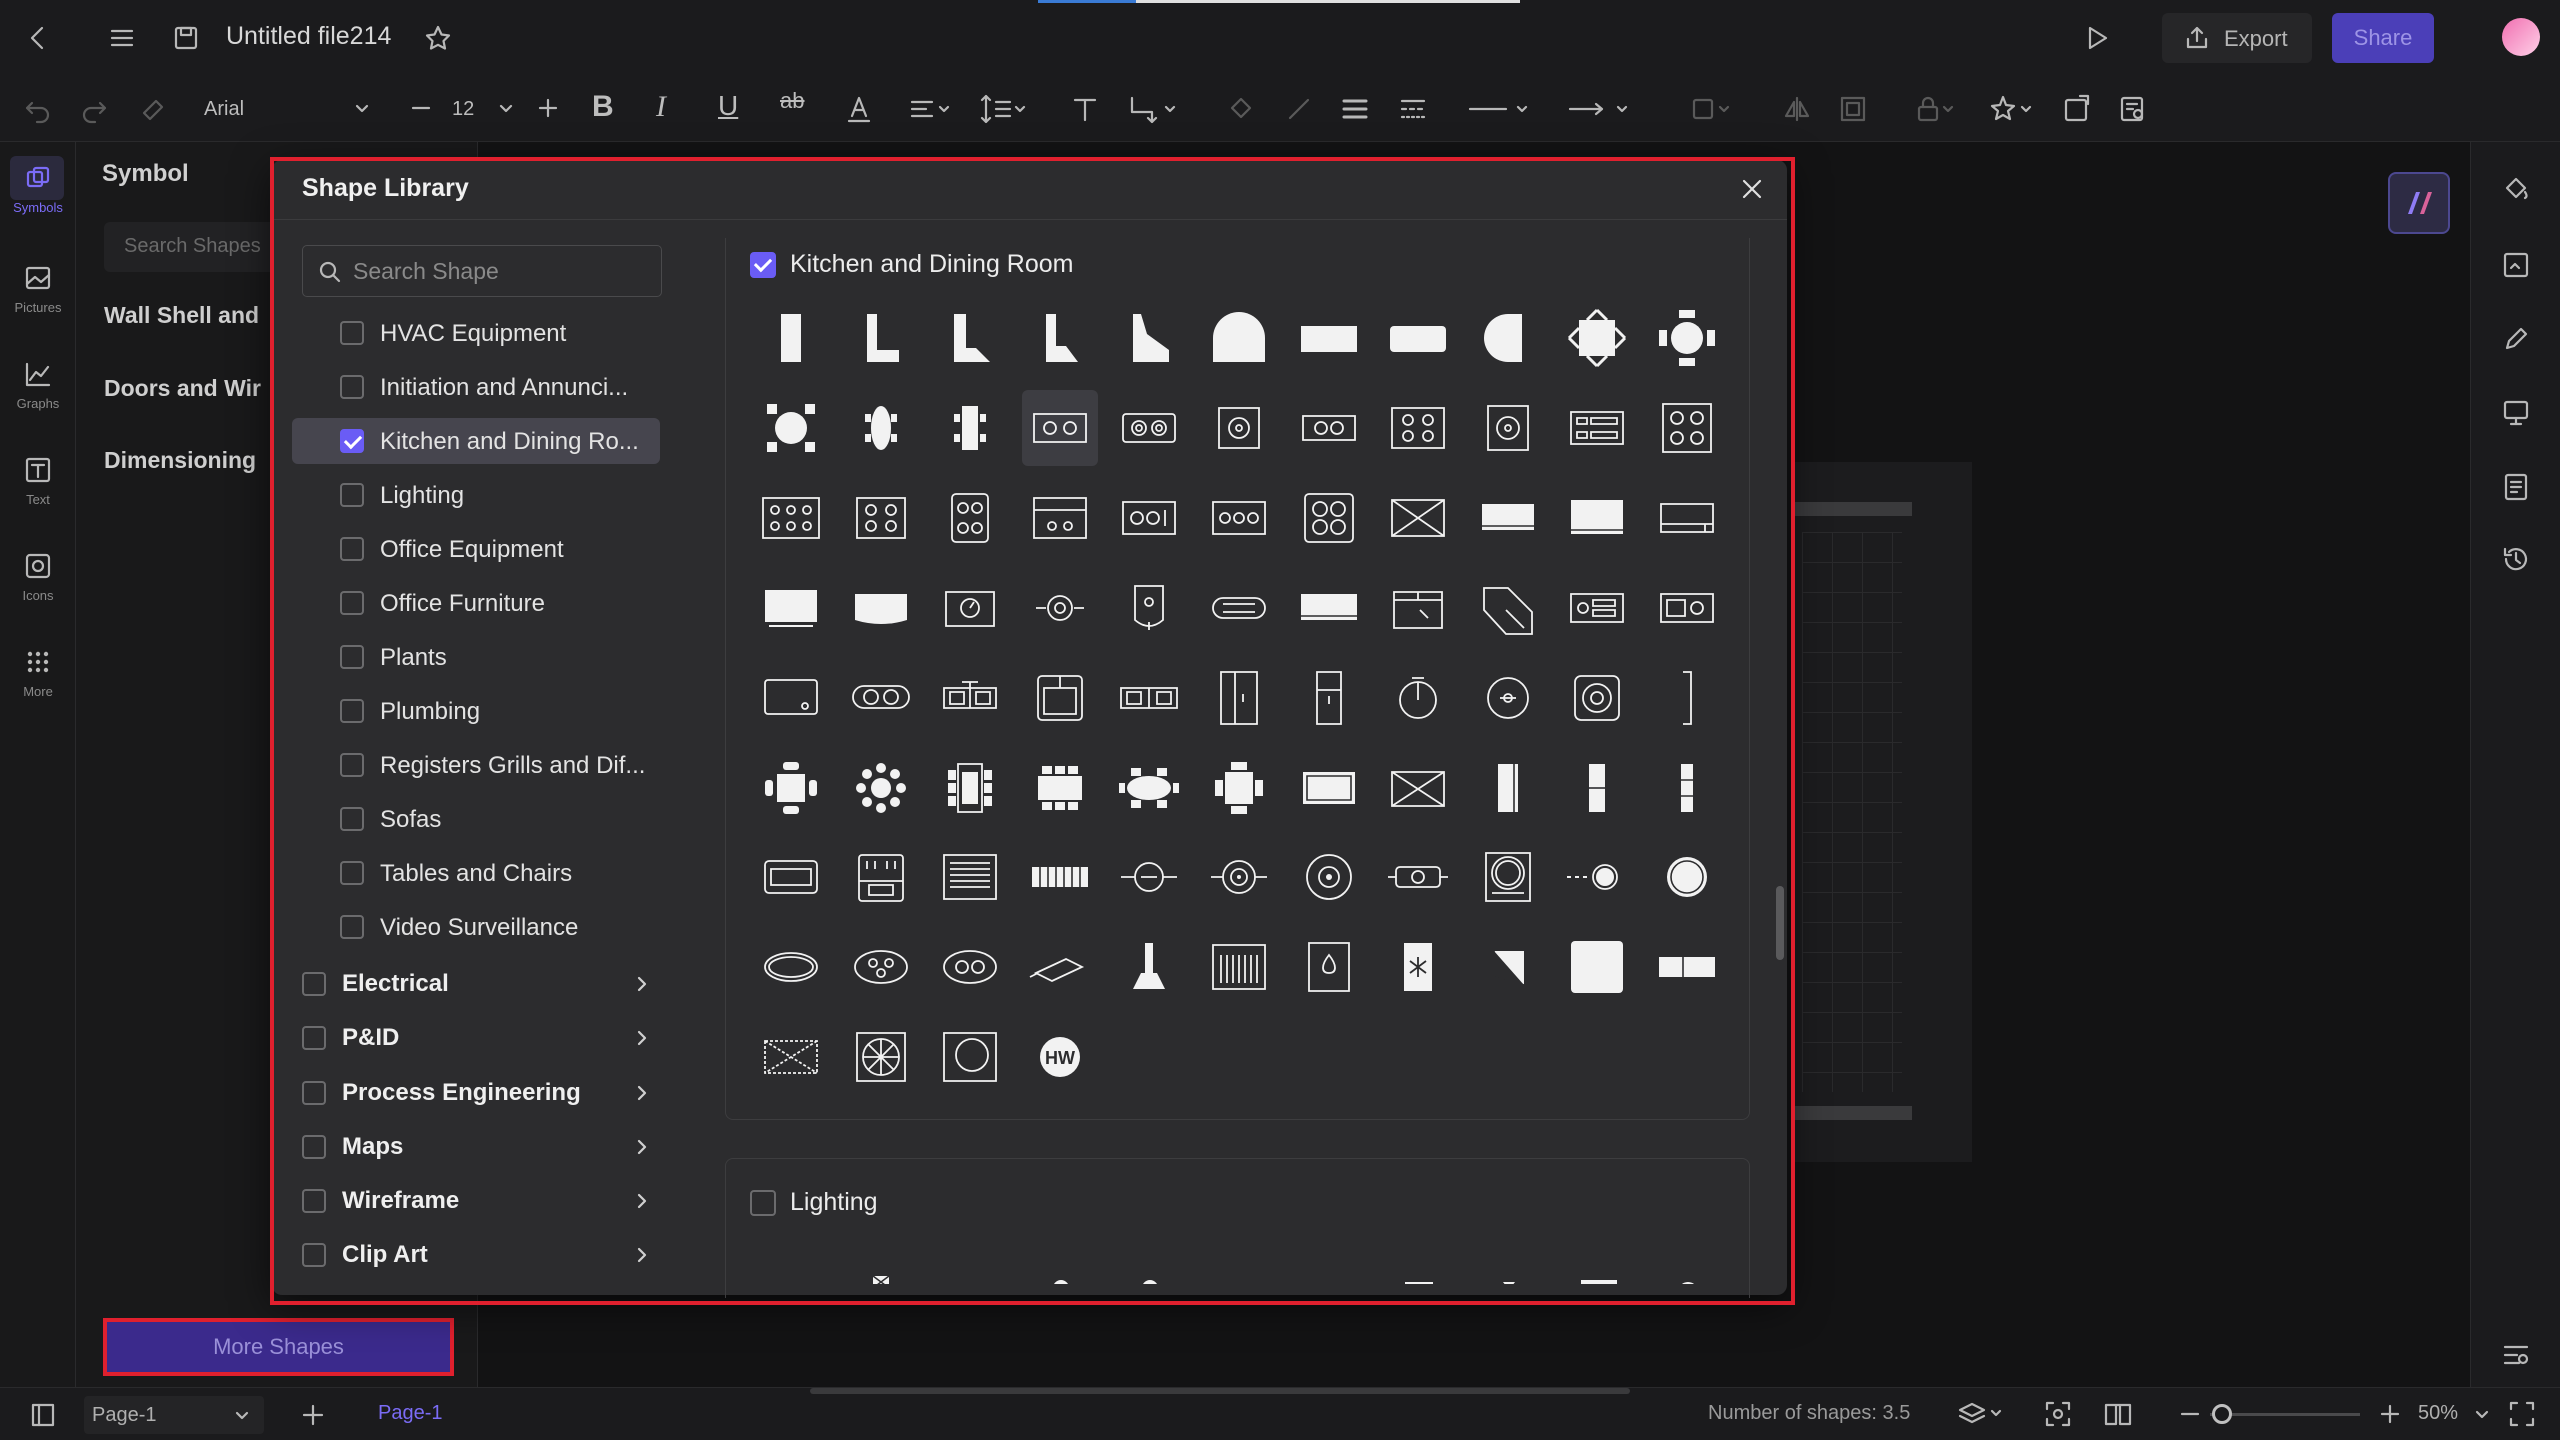 This screenshot has height=1440, width=2560. What do you see at coordinates (1508, 698) in the screenshot?
I see `shape-roundDial` at bounding box center [1508, 698].